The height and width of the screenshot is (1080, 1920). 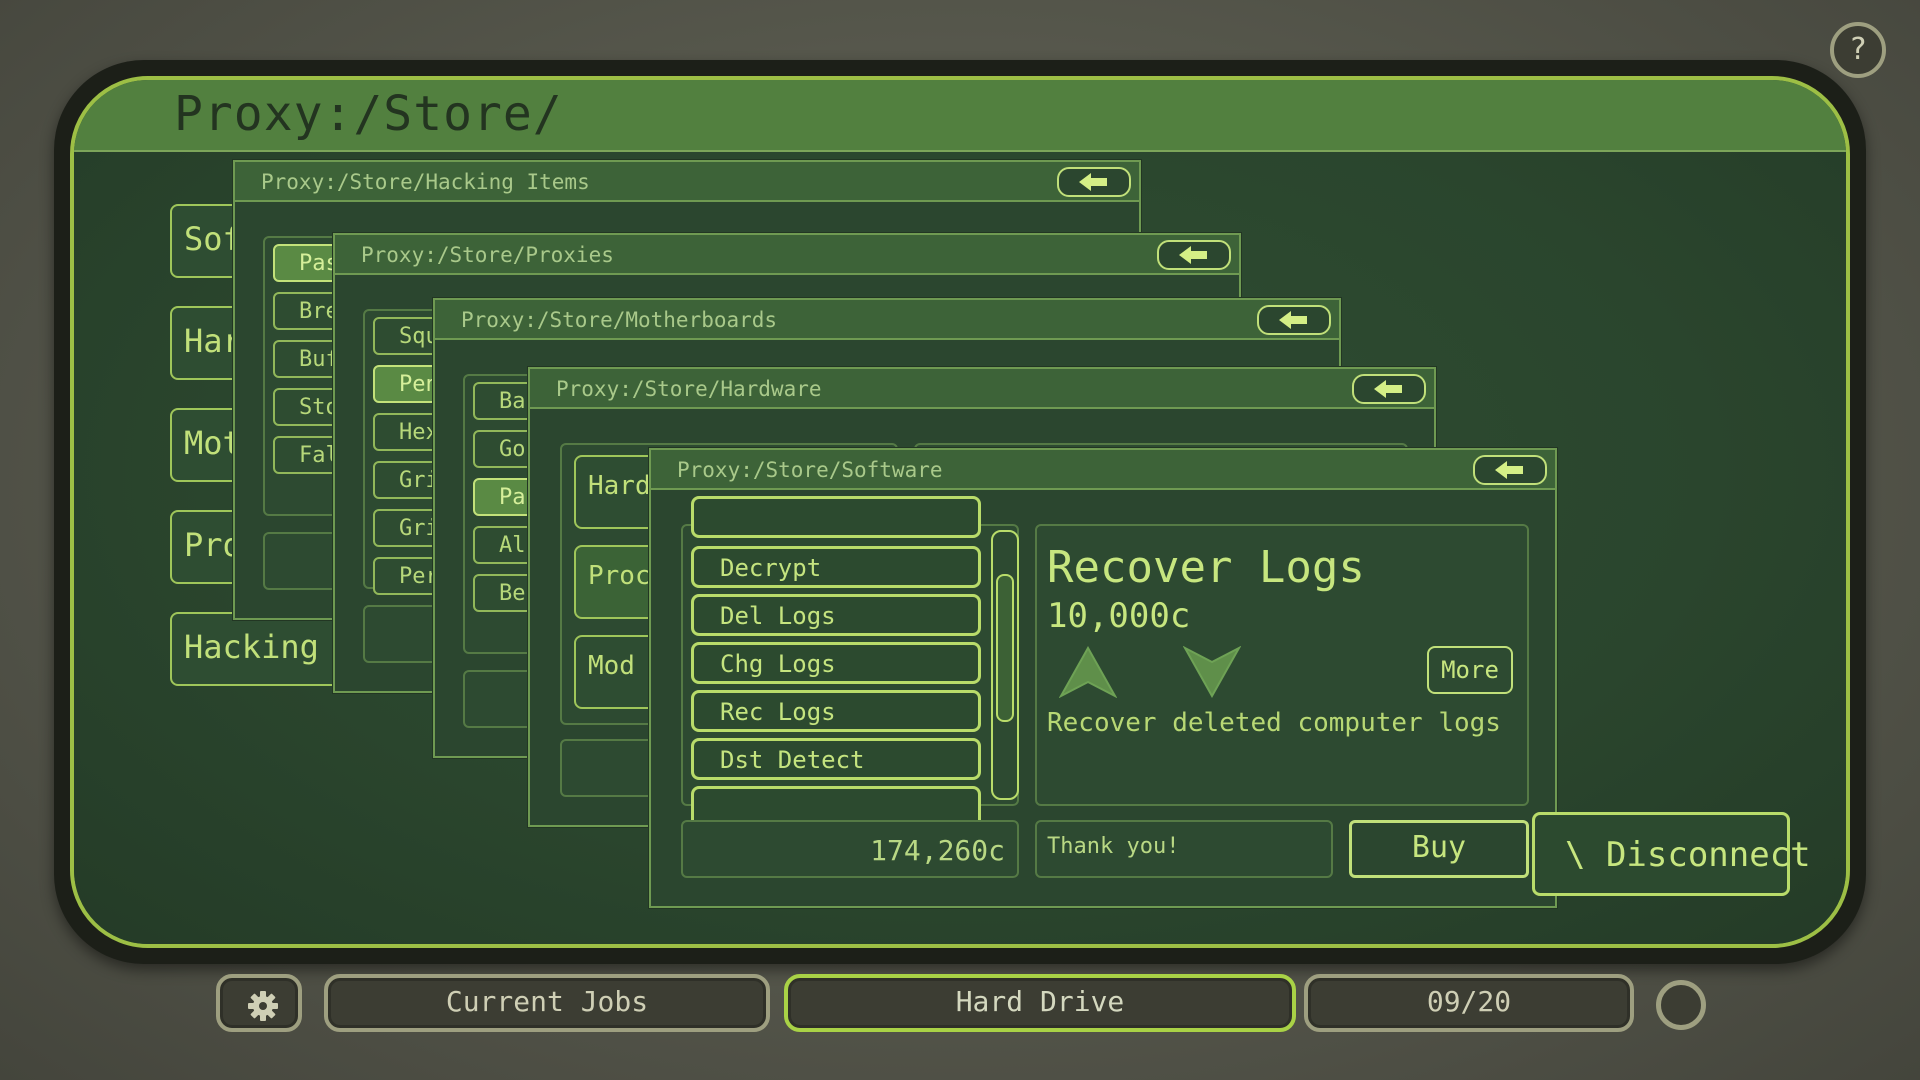 I want to click on window-titlebar: Proxy:/Store/Hacking Items, so click(x=687, y=182).